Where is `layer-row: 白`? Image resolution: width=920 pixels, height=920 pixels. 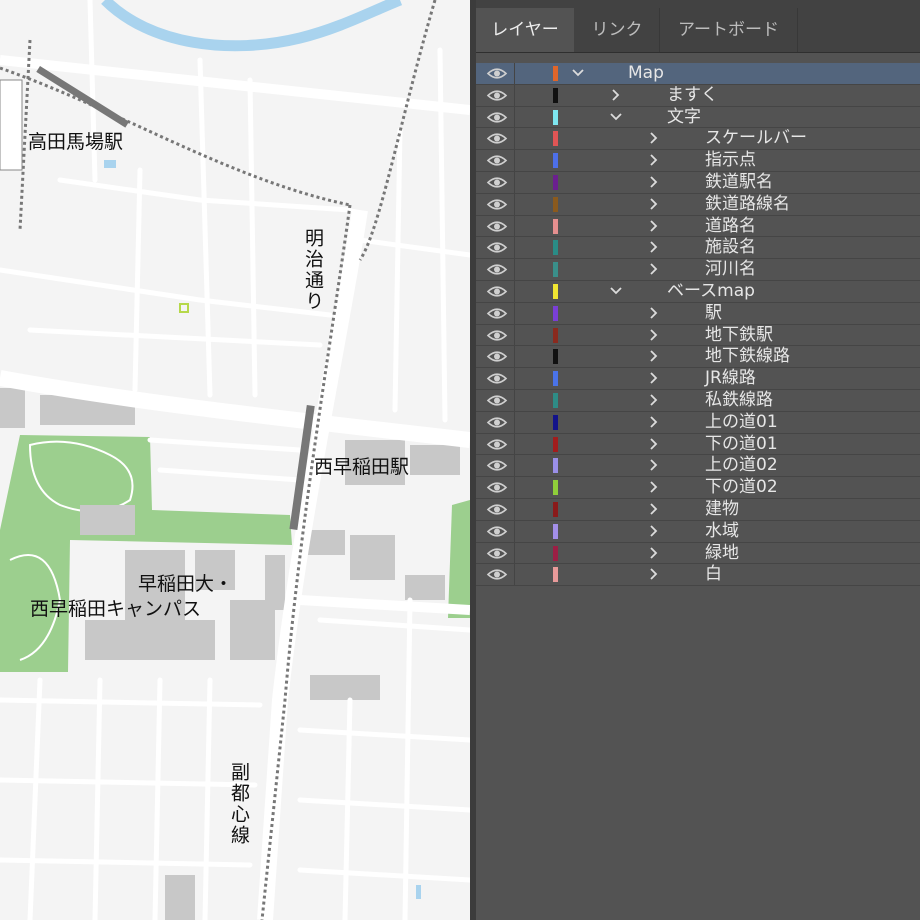
layer-row: 白 is located at coordinates (698, 575).